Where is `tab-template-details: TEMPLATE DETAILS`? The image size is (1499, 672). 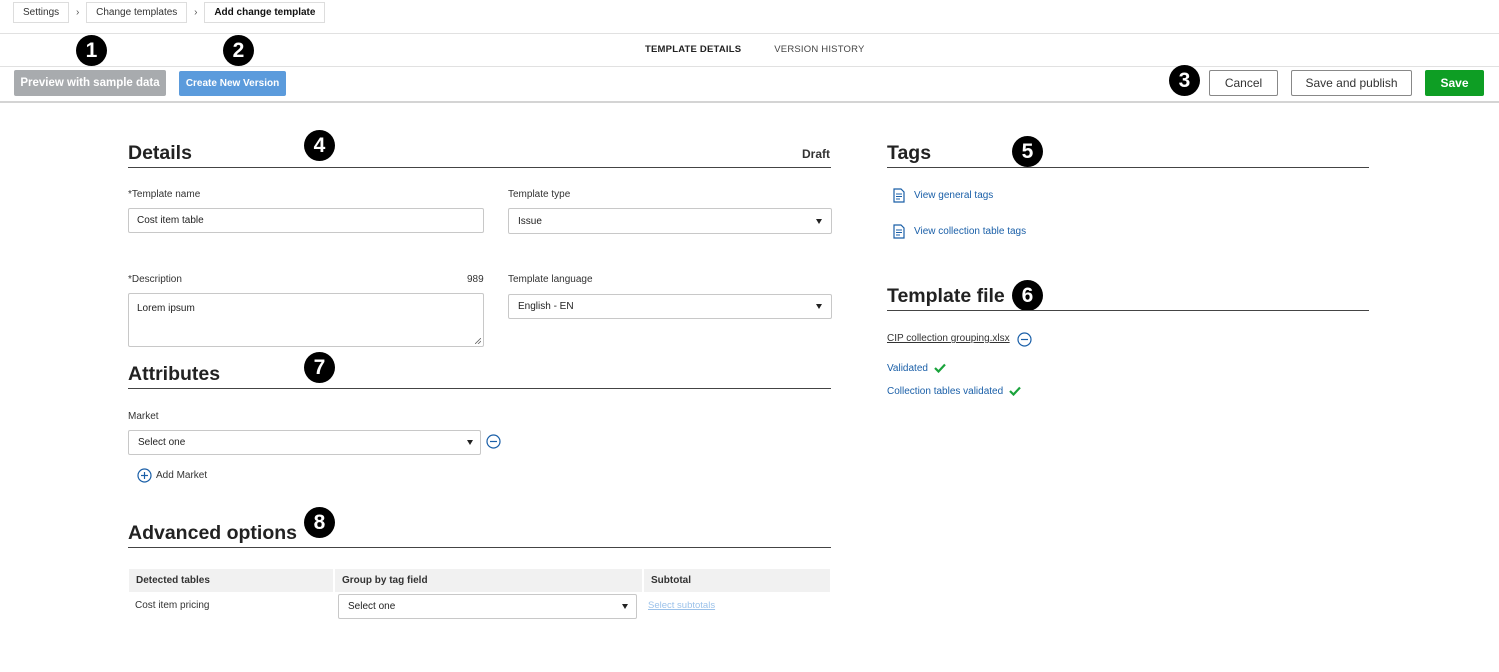 tab-template-details: TEMPLATE DETAILS is located at coordinates (693, 49).